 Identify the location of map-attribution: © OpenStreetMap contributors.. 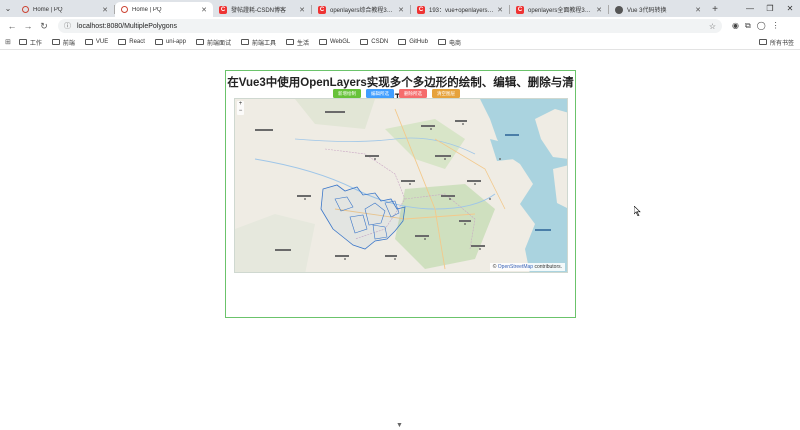
(527, 267).